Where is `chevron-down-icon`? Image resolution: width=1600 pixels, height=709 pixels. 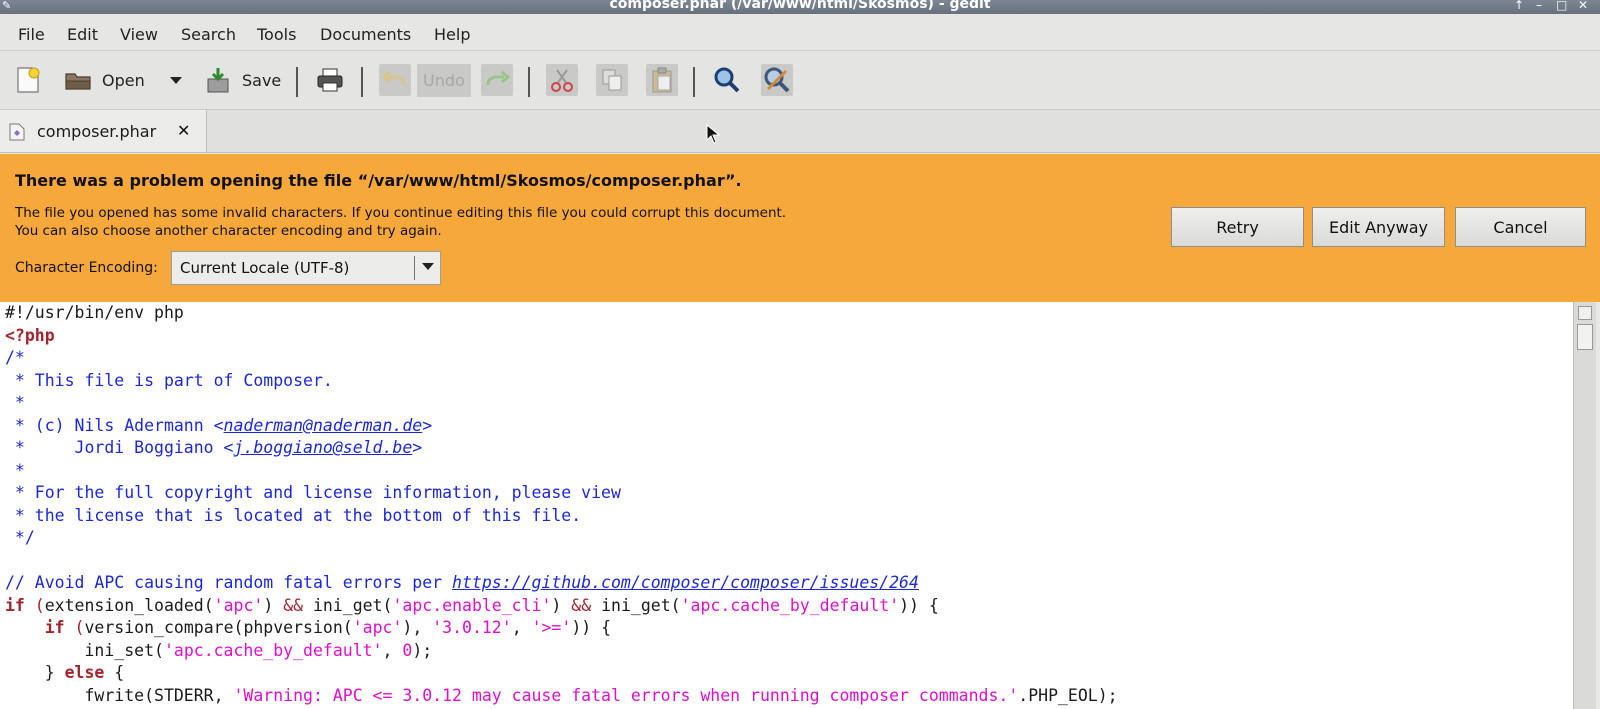
chevron-down-icon is located at coordinates (176, 80).